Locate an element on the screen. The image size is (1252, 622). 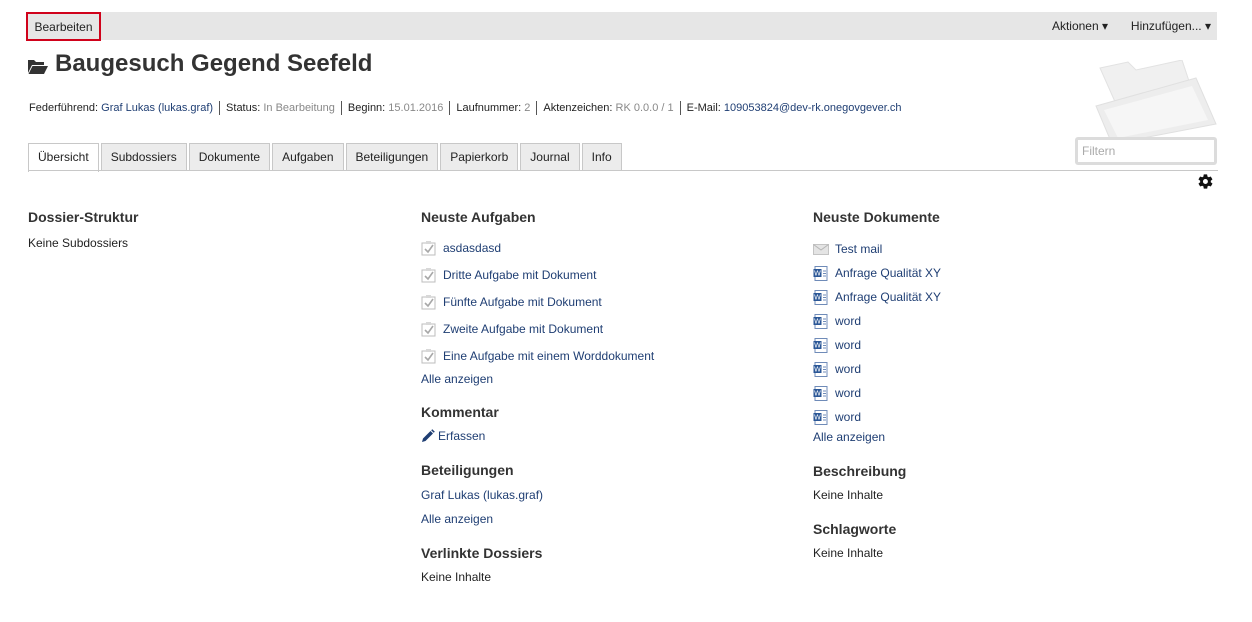
task-item: Zweite Aufgabe mit Dokument is located at coordinates (601, 328).